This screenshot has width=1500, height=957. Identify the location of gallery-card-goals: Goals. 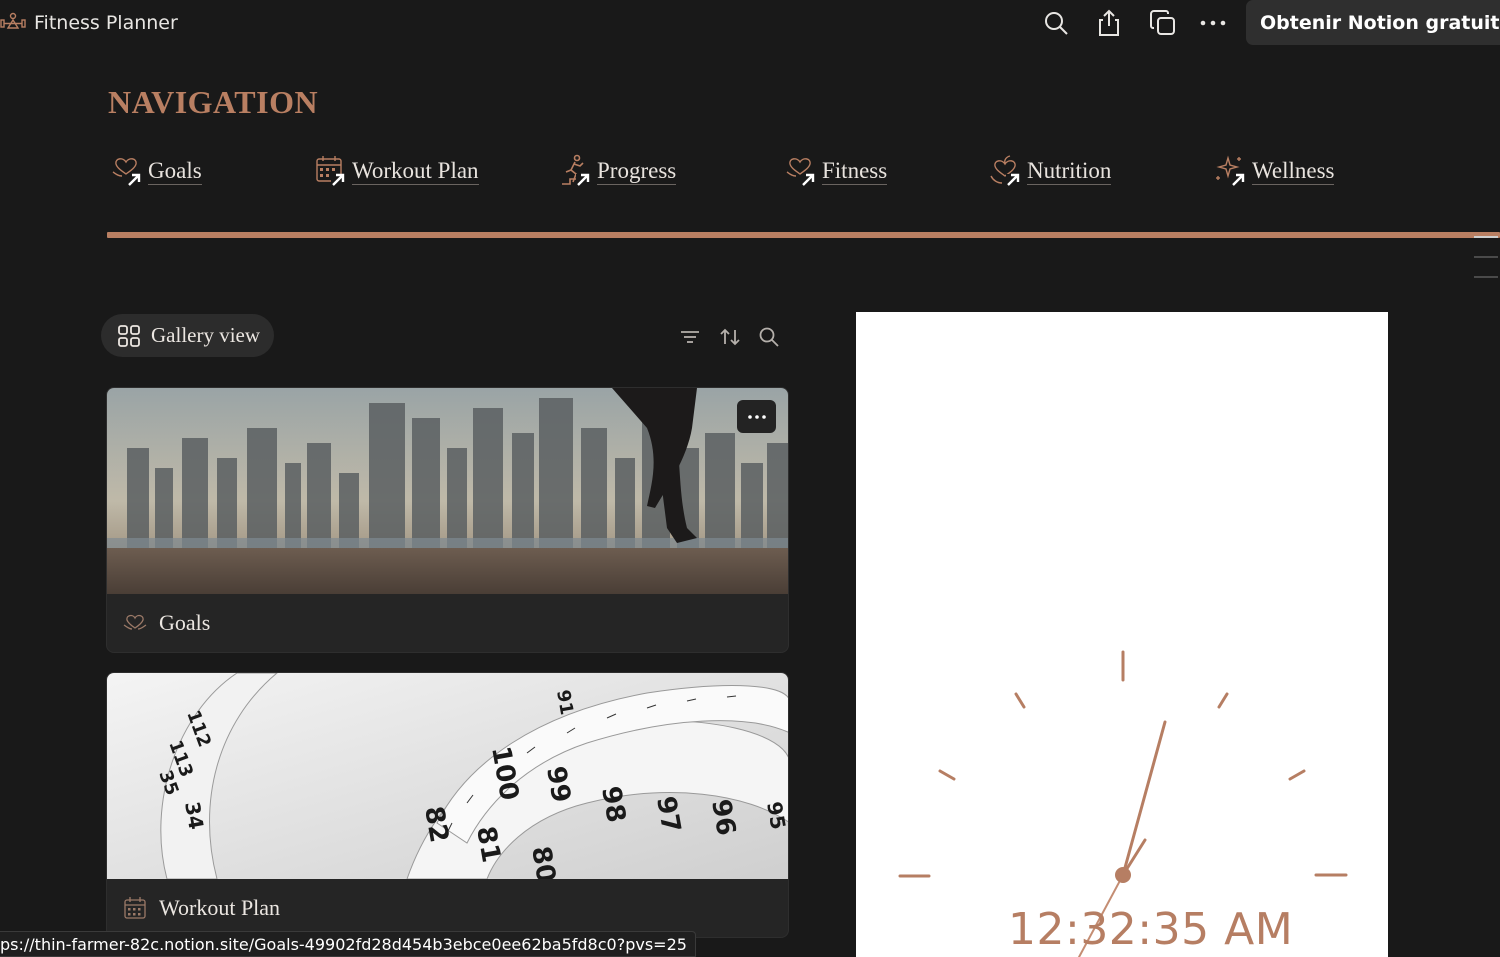
(447, 520).